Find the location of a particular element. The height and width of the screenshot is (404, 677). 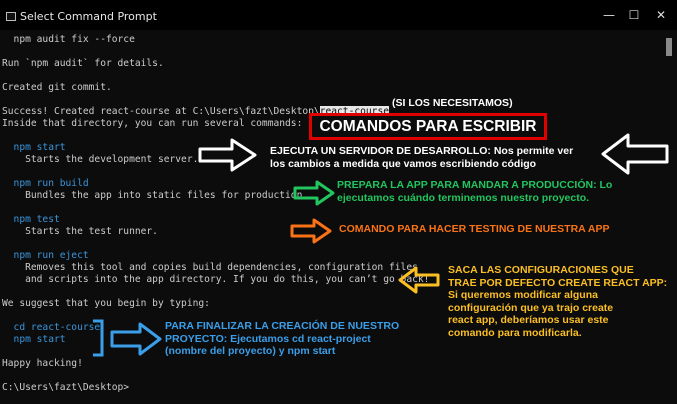

terminal-line: Starts the development server. is located at coordinates (100, 159).